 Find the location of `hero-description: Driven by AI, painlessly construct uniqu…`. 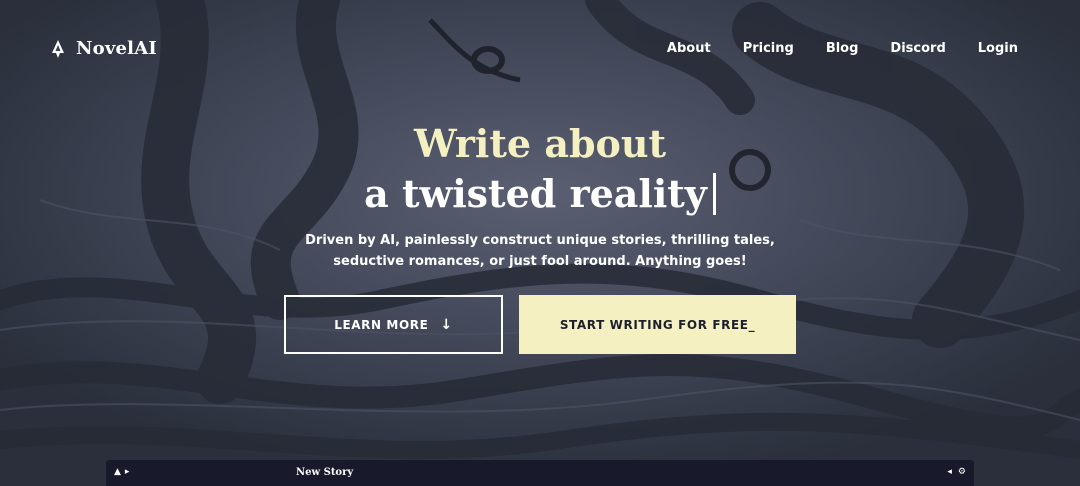

hero-description: Driven by AI, painlessly construct uniqu… is located at coordinates (540, 251).